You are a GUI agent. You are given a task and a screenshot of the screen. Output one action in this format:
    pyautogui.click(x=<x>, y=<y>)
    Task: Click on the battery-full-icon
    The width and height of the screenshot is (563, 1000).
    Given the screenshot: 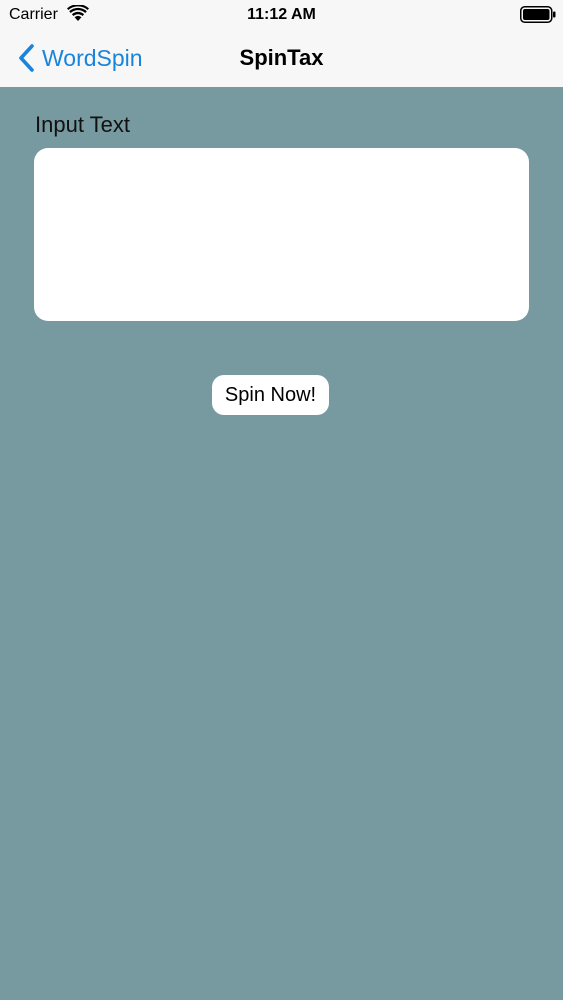 What is the action you would take?
    pyautogui.click(x=538, y=14)
    